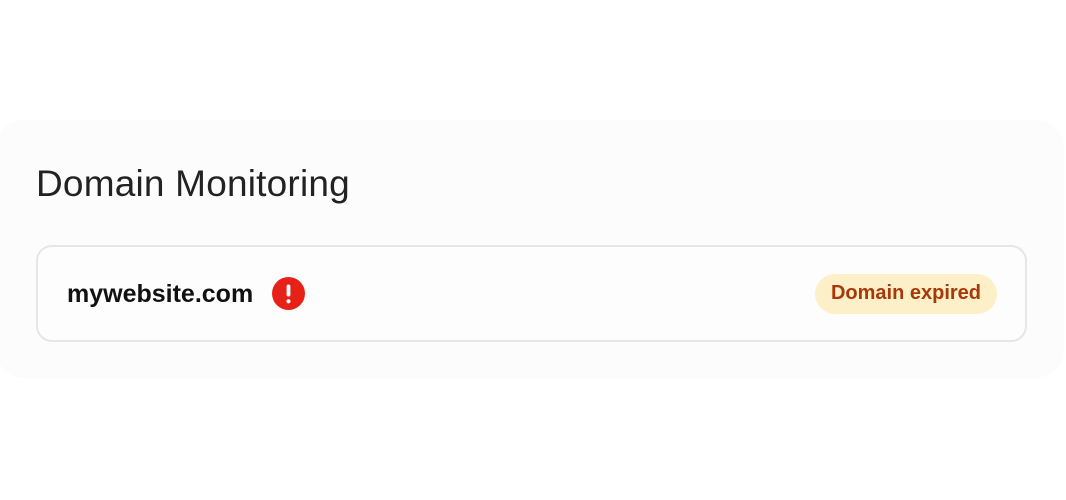  I want to click on section-title: Domain Monitoring, so click(193, 183).